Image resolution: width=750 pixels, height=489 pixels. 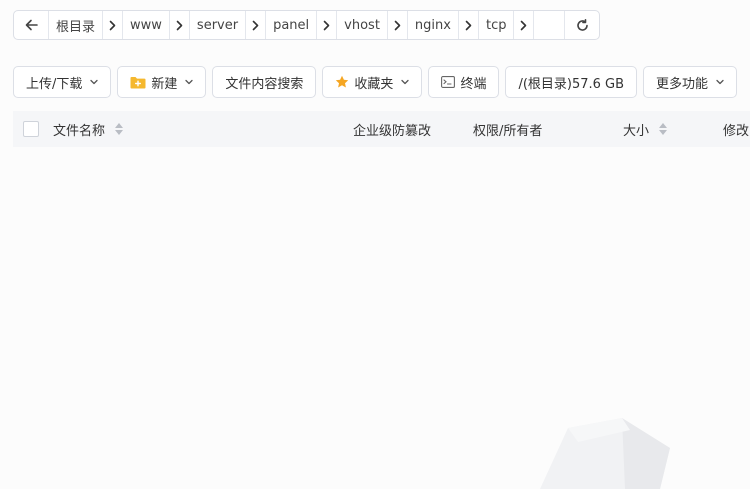 I want to click on content-search-button: 文件内容搜索, so click(x=264, y=82).